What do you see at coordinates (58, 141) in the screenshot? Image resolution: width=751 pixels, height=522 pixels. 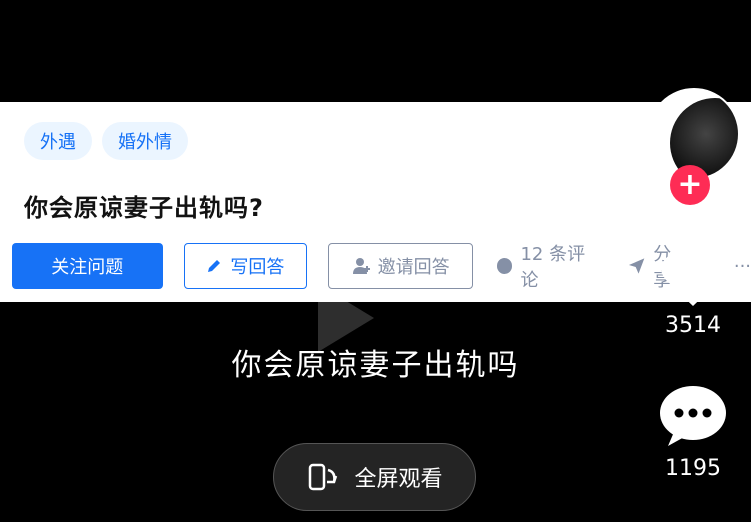 I see `tag-affair: 外遇` at bounding box center [58, 141].